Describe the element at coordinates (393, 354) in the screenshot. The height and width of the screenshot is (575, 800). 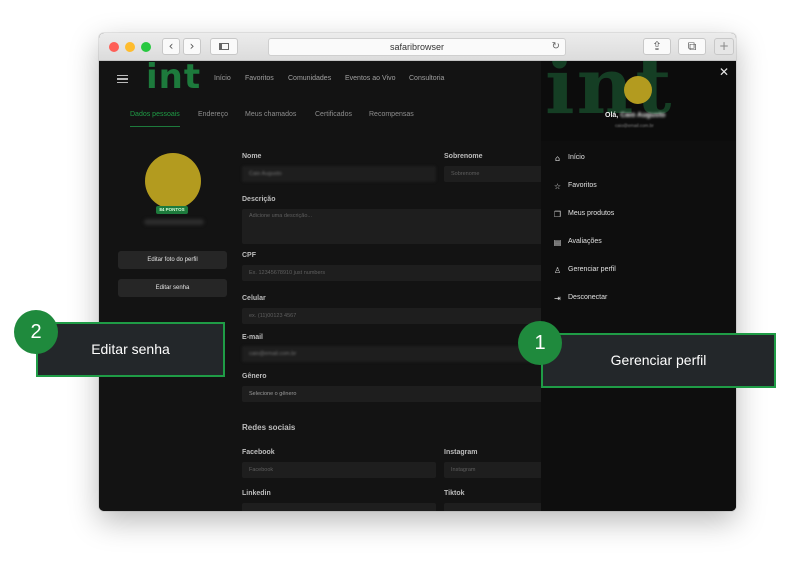
I see `email-field: caio@email.com.br` at that location.